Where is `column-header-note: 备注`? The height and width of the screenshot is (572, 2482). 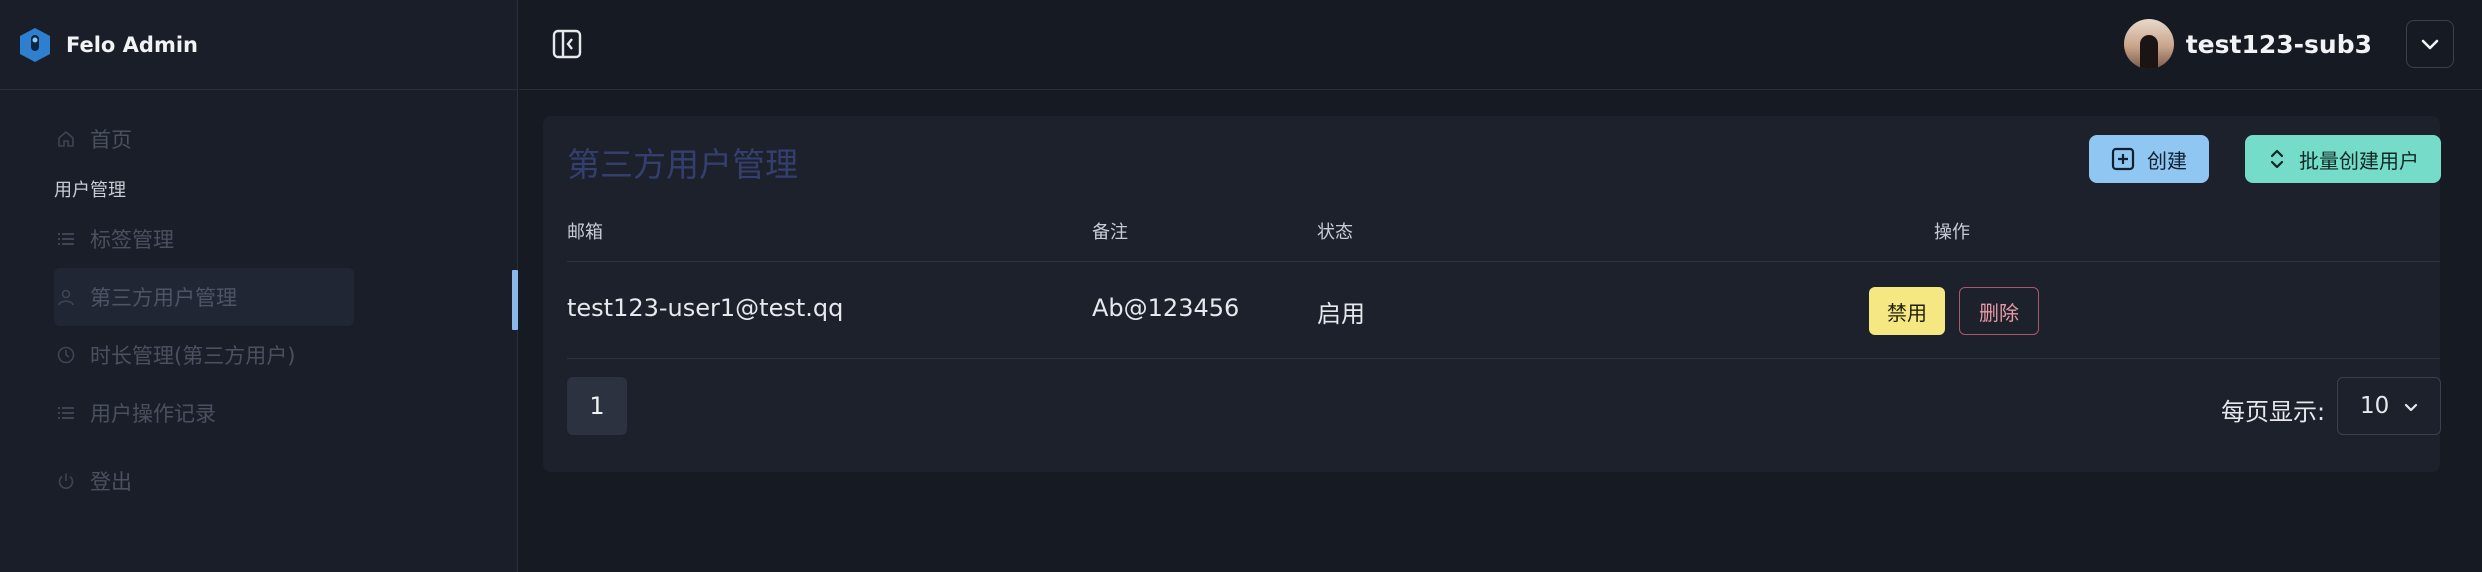 column-header-note: 备注 is located at coordinates (1110, 232).